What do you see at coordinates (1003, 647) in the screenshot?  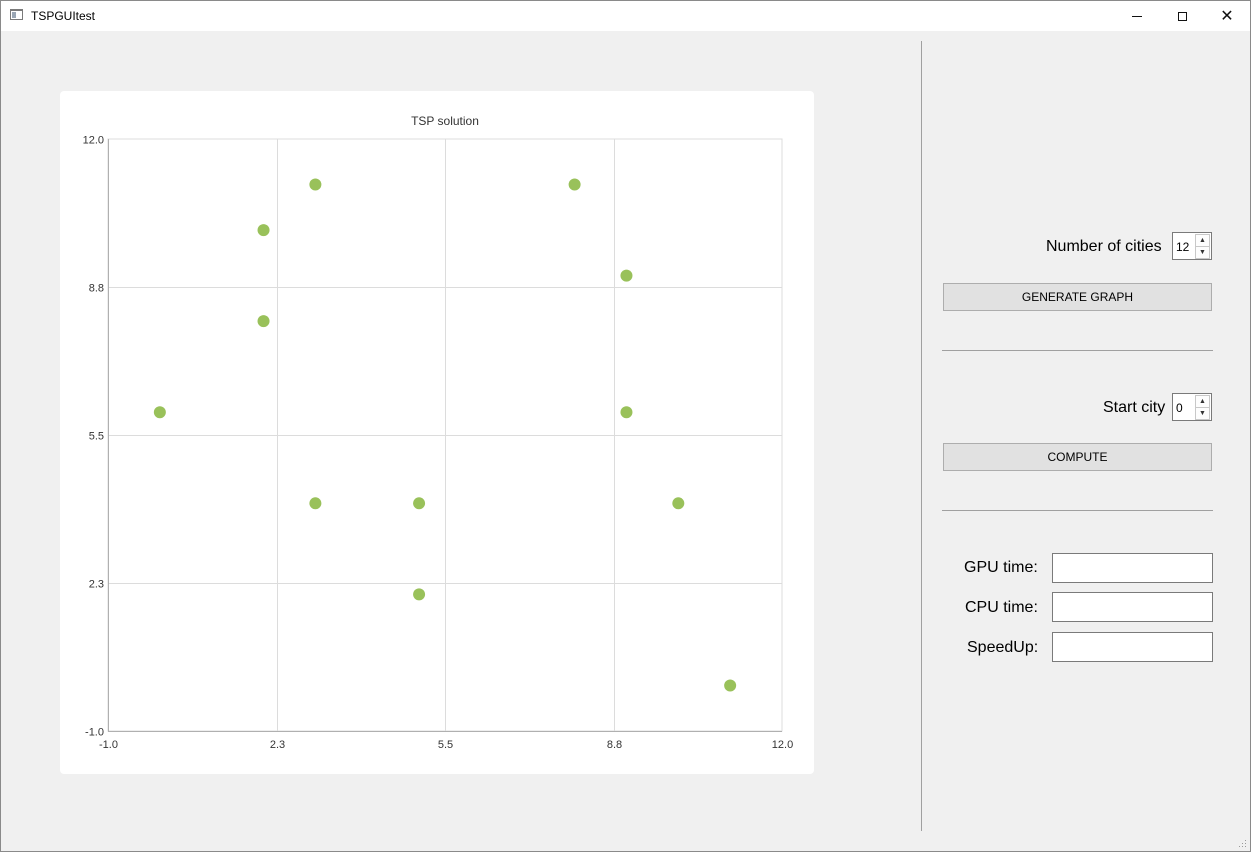 I see `speedup-label: SpeedUp:` at bounding box center [1003, 647].